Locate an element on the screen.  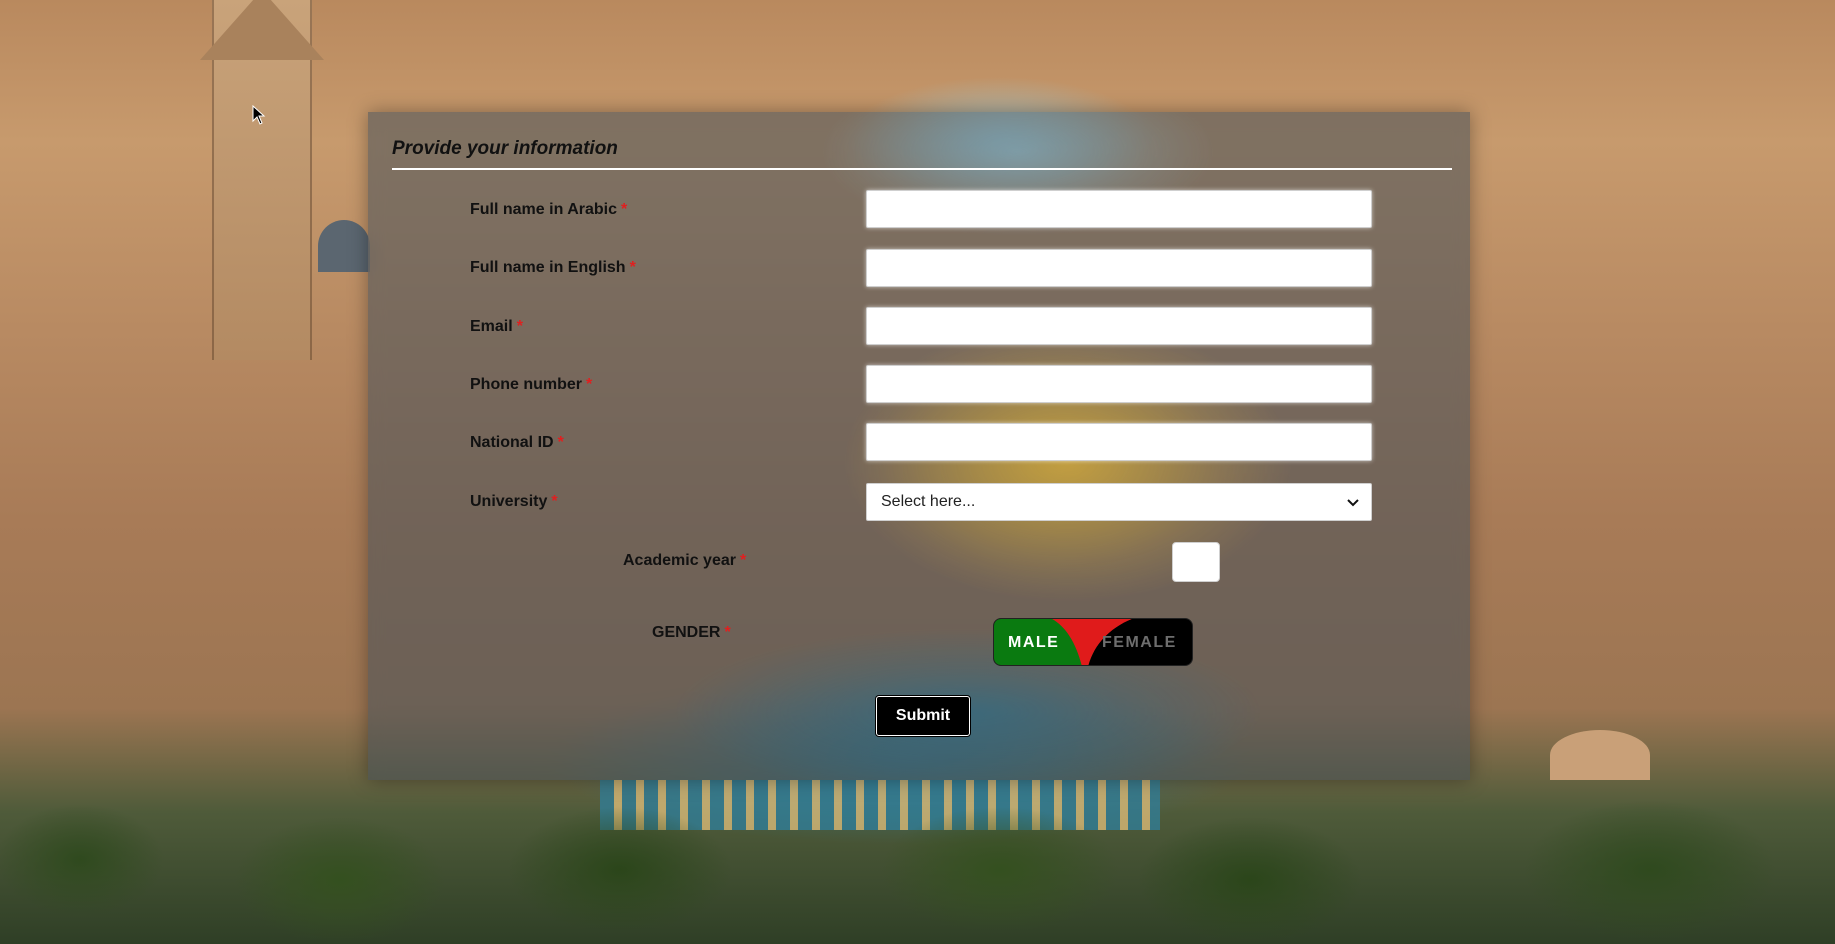
chevron-down-icon is located at coordinates (1353, 503).